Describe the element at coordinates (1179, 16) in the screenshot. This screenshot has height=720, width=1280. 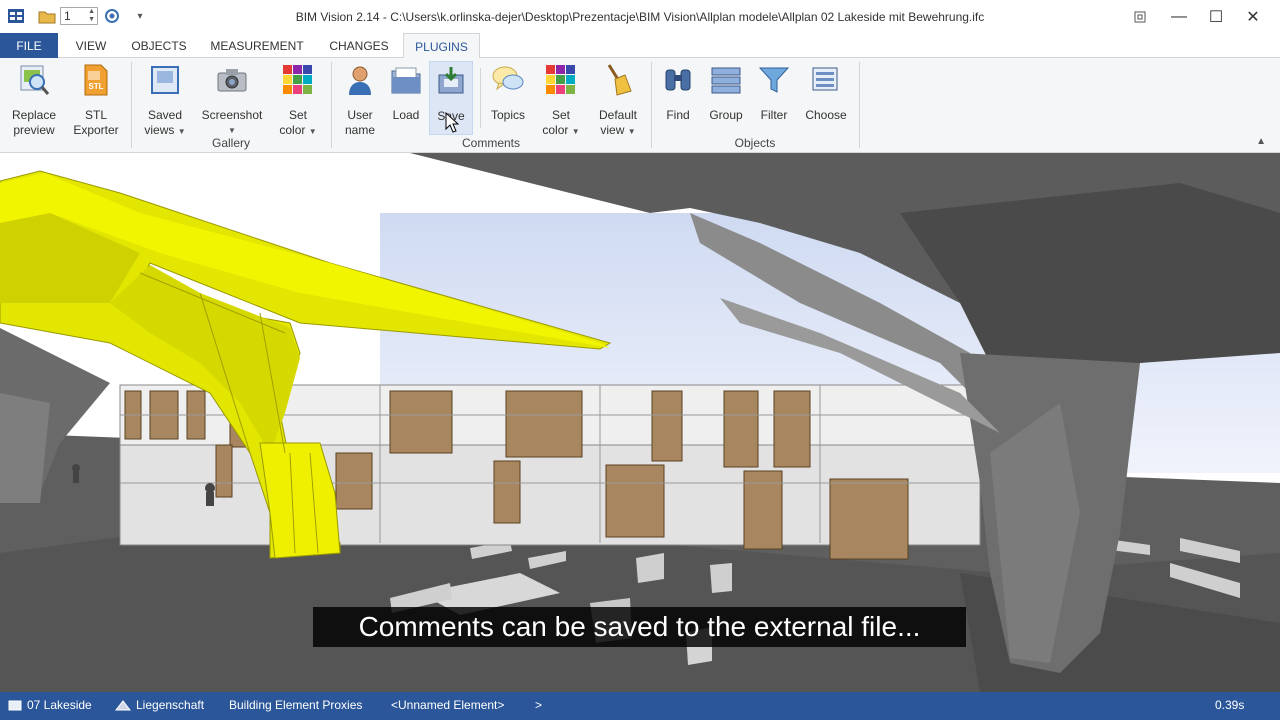
I see `minimize-button: —` at that location.